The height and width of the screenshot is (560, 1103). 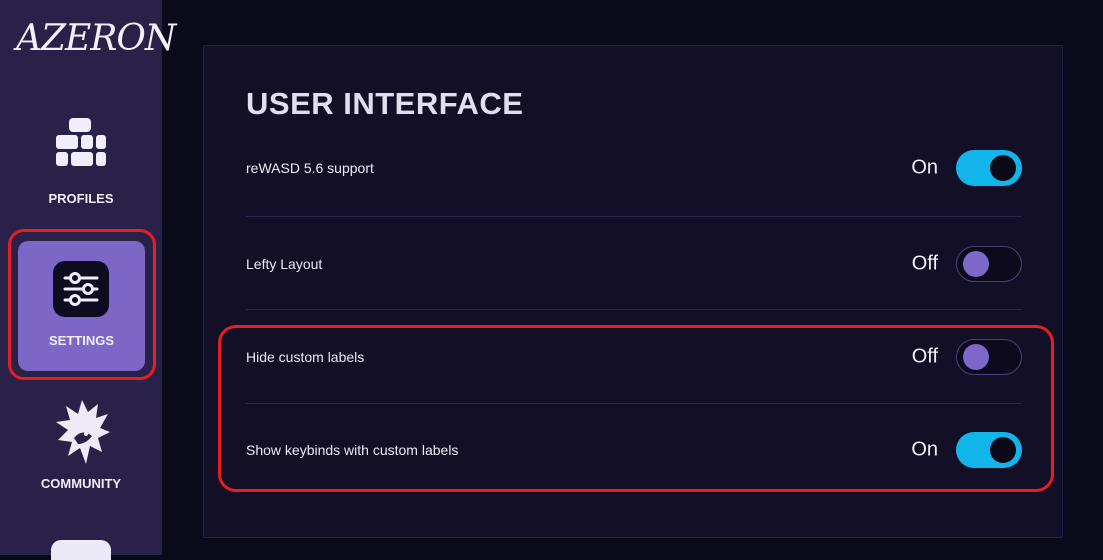 I want to click on dragon-icon, so click(x=83, y=432).